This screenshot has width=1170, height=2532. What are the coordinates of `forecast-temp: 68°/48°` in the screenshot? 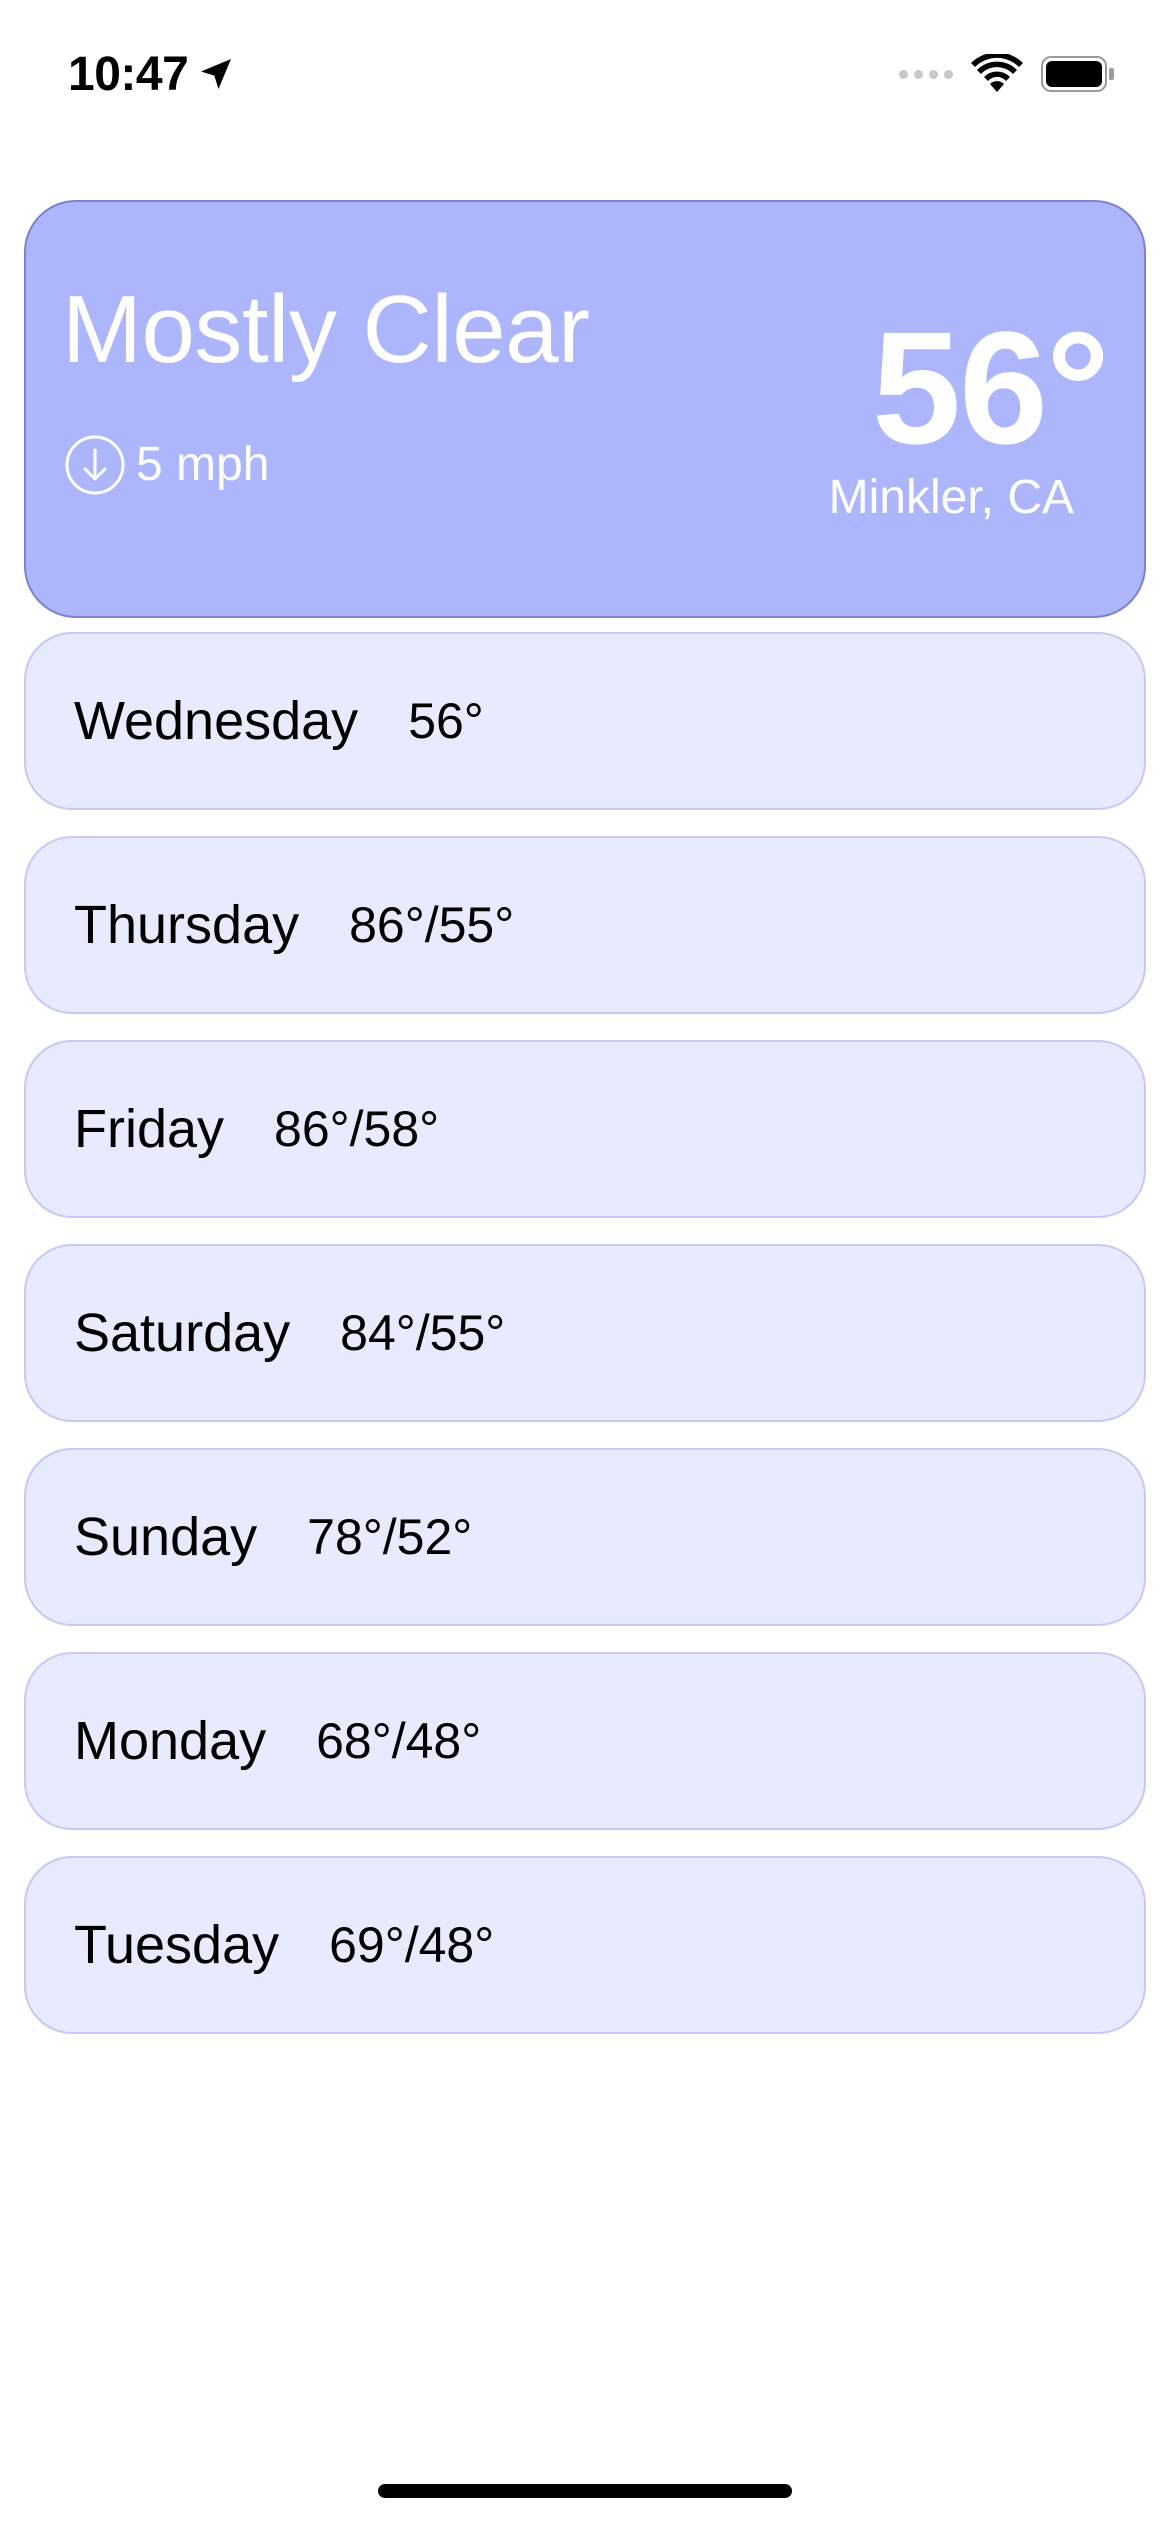 It's located at (399, 1741).